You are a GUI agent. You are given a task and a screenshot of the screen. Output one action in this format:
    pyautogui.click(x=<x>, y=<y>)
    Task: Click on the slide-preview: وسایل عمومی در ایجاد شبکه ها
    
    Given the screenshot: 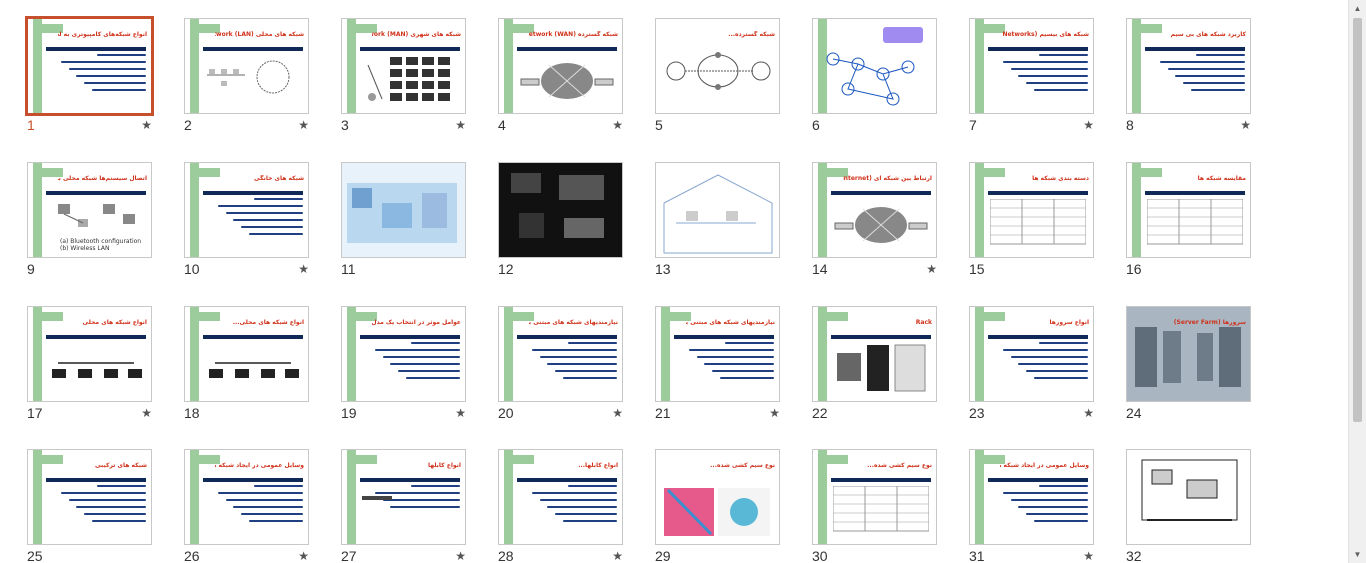 What is the action you would take?
    pyautogui.click(x=1031, y=497)
    